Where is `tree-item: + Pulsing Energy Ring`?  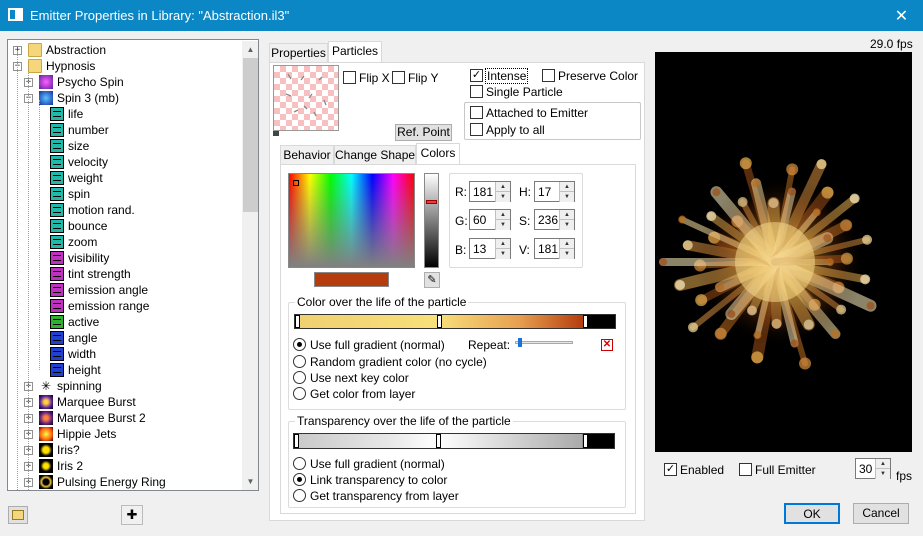
tree-item: + Pulsing Energy Ring is located at coordinates (124, 482).